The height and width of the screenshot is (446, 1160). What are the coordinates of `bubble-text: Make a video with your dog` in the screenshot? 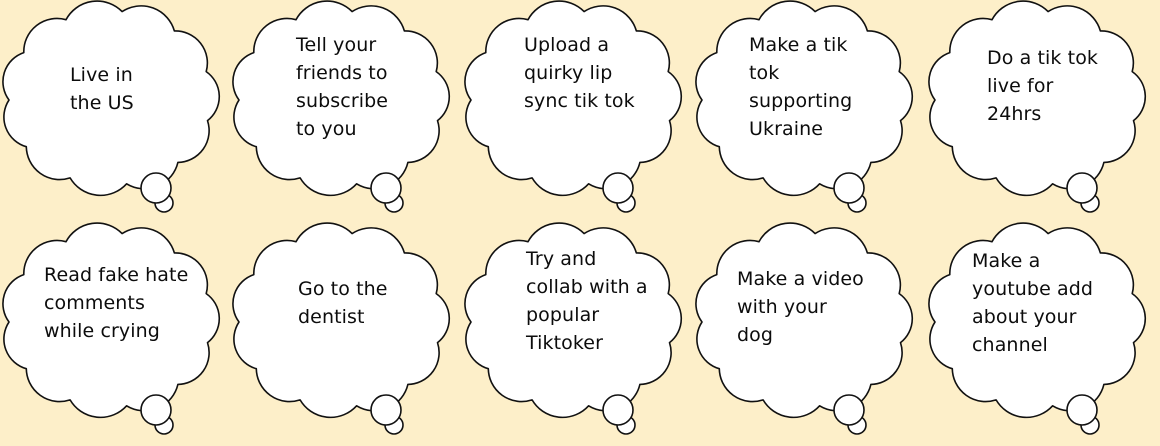 It's located at (800, 307).